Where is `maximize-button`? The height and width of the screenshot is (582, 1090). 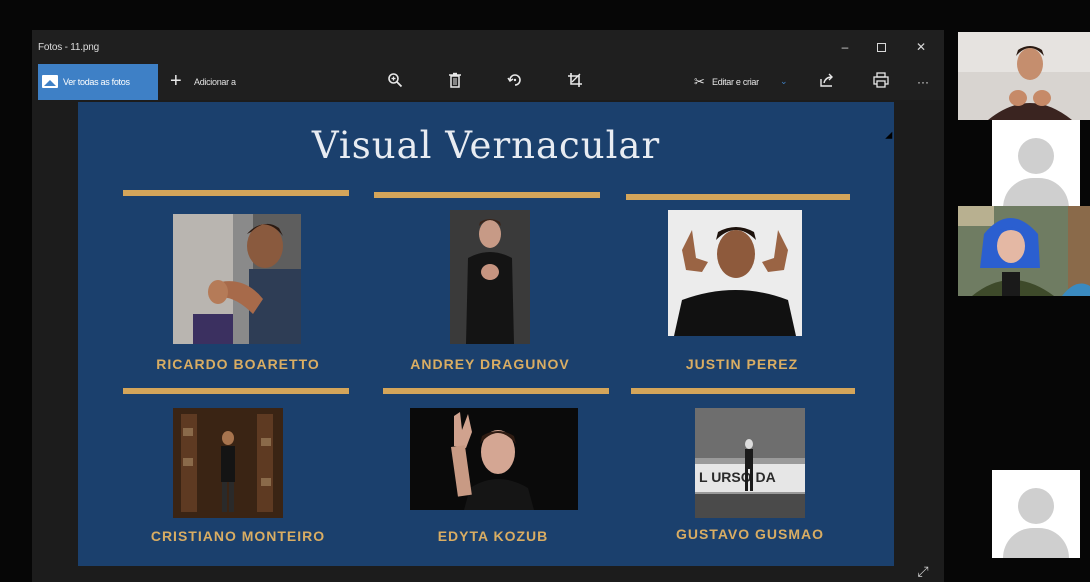
maximize-button is located at coordinates (881, 47).